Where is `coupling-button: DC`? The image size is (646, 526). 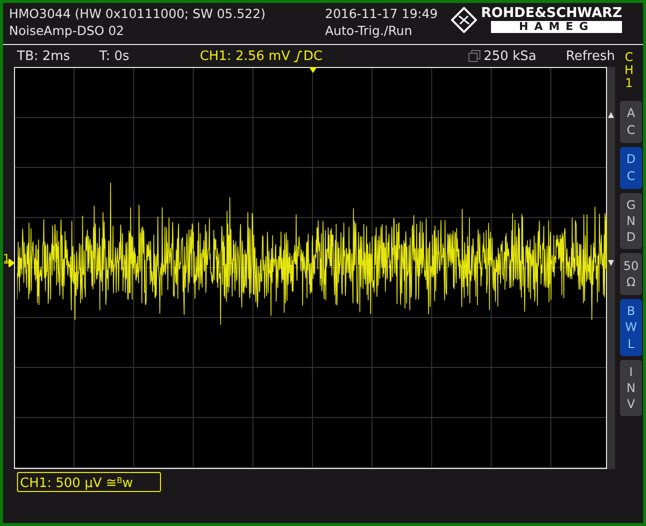 coupling-button: DC is located at coordinates (631, 167).